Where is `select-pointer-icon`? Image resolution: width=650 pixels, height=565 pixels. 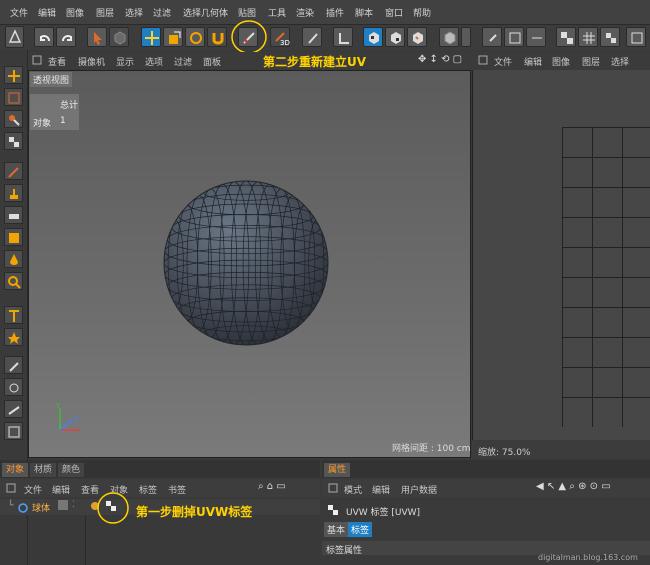 select-pointer-icon is located at coordinates (97, 37).